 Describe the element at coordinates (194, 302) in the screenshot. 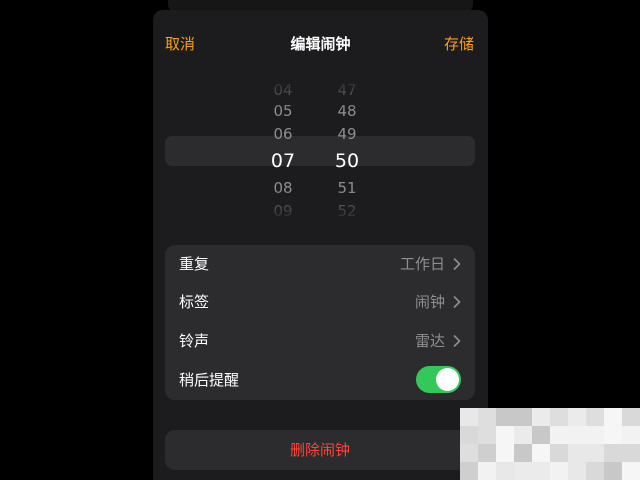

I see `tag-label: 标签` at that location.